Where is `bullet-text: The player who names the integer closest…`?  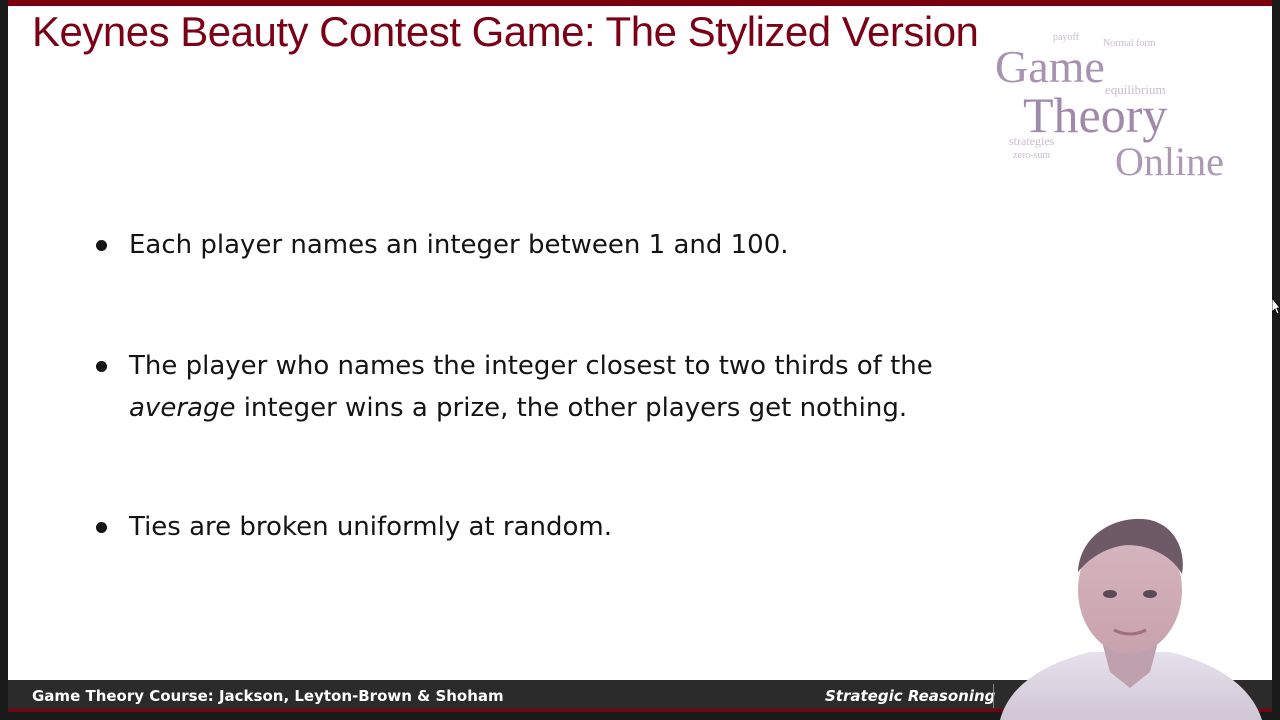
bullet-text: The player who names the integer closest… is located at coordinates (562, 387).